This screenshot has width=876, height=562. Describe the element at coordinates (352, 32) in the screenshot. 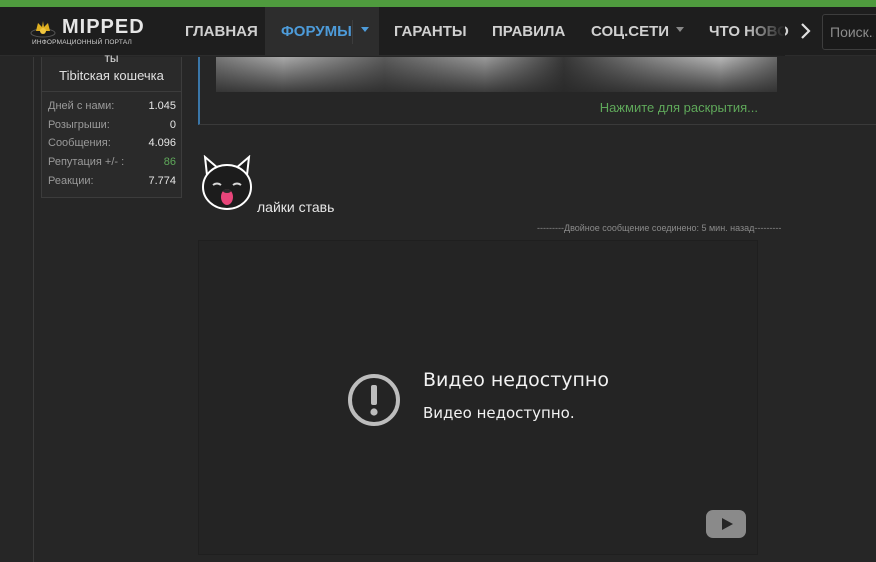

I see `nav-divider` at that location.